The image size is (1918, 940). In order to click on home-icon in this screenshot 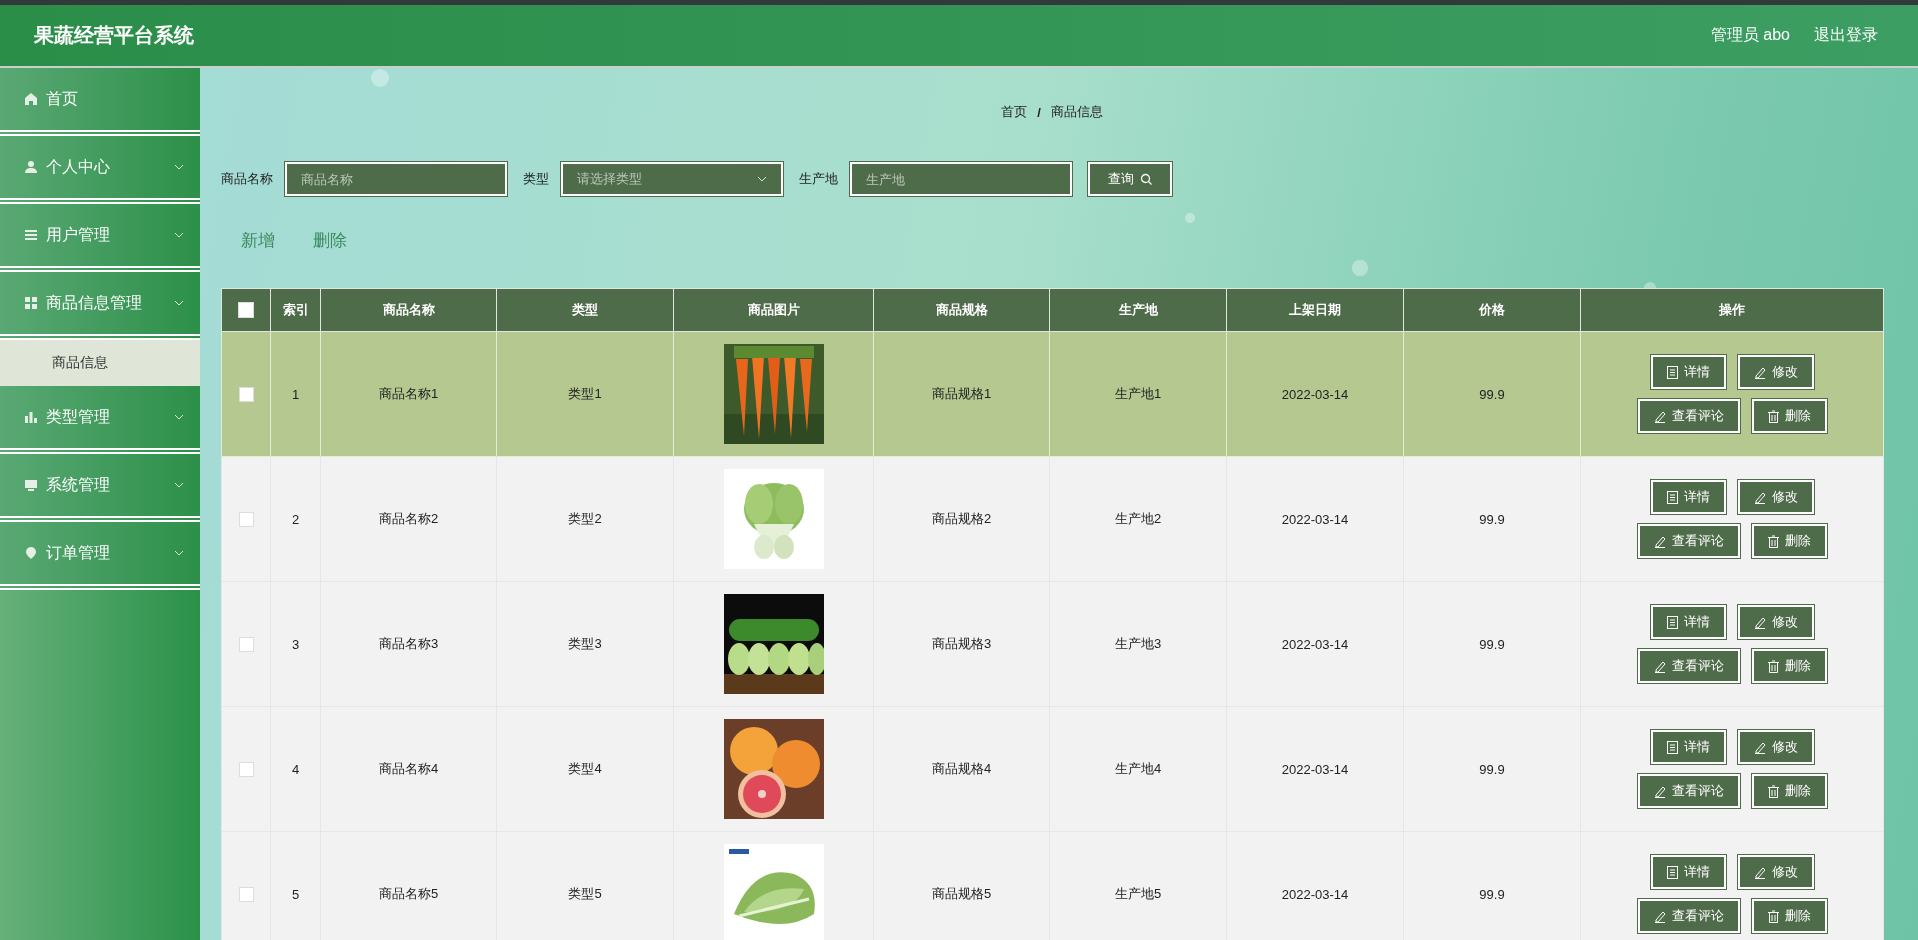, I will do `click(31, 99)`.